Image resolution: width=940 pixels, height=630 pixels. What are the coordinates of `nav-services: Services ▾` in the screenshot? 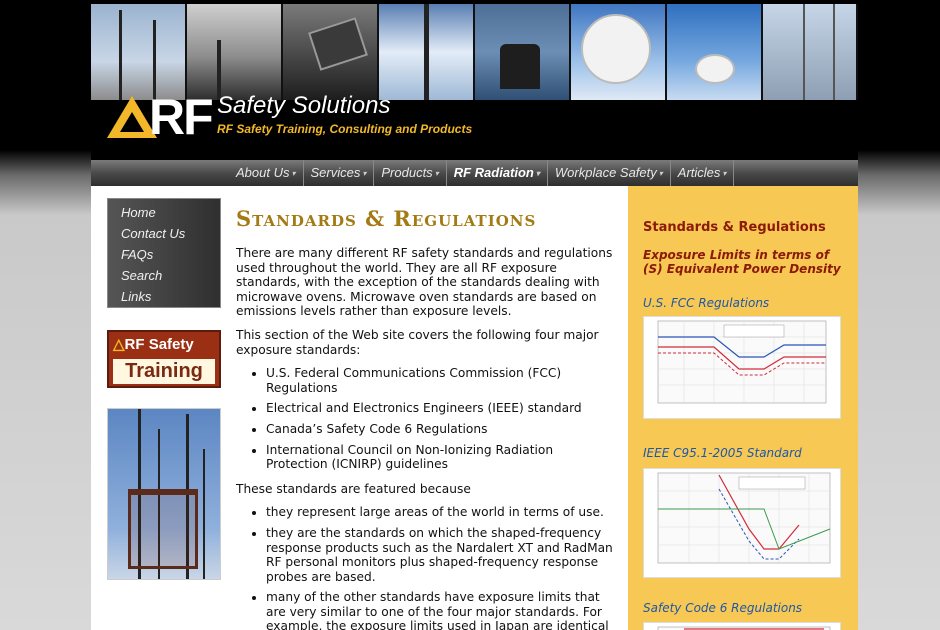 It's located at (339, 173).